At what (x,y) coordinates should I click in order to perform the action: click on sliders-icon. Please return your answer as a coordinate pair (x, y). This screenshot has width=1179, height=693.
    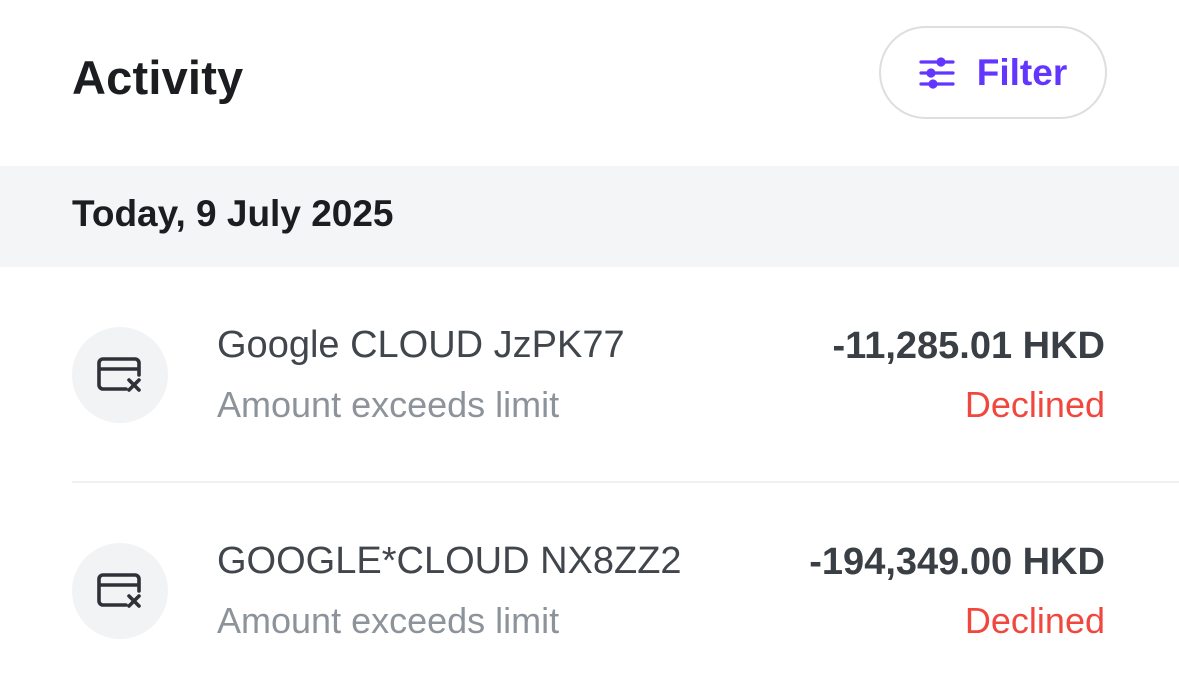
    Looking at the image, I should click on (937, 72).